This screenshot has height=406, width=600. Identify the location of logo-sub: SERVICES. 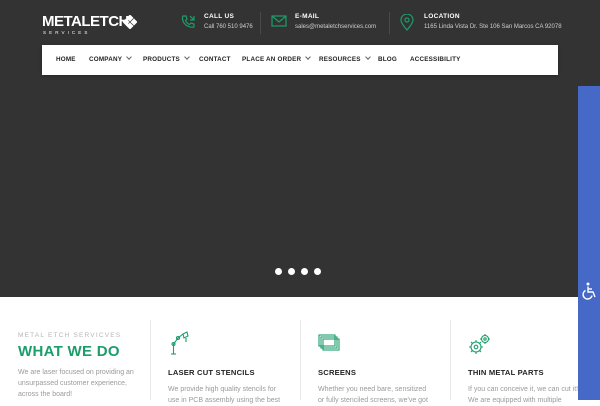
(67, 32).